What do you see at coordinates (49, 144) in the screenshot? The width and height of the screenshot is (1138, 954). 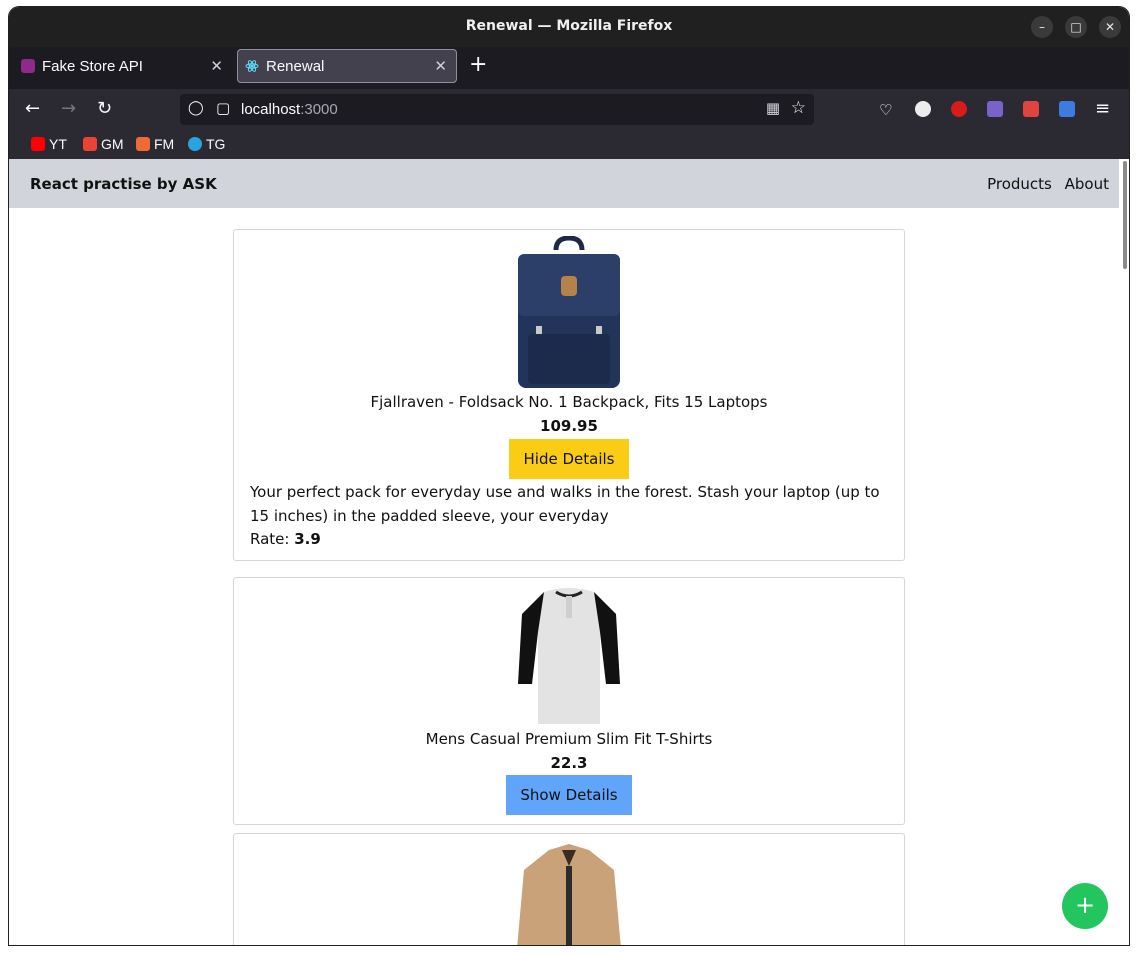 I see `bookmark-yt: YT` at bounding box center [49, 144].